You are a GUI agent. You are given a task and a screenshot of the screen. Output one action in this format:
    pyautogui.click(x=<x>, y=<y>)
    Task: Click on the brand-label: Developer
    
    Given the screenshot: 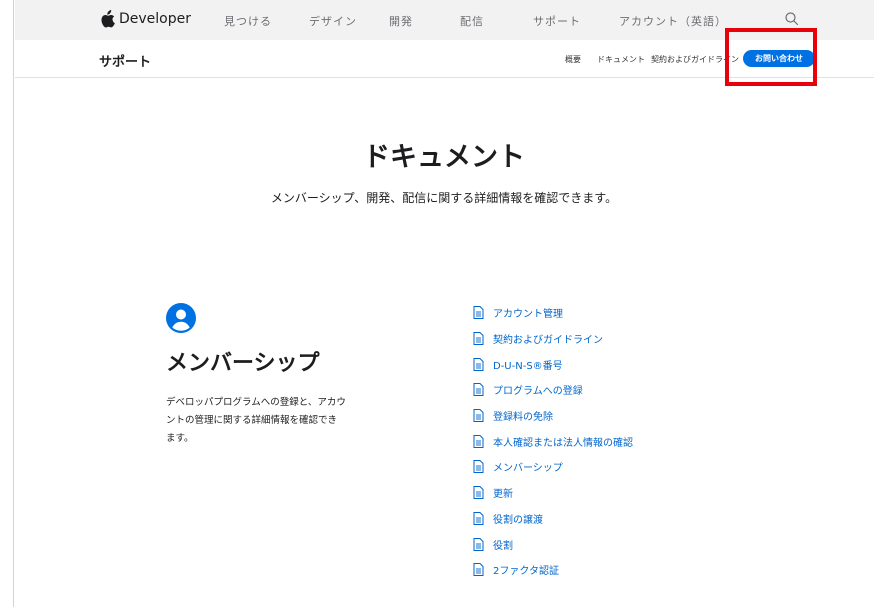 What is the action you would take?
    pyautogui.click(x=155, y=19)
    